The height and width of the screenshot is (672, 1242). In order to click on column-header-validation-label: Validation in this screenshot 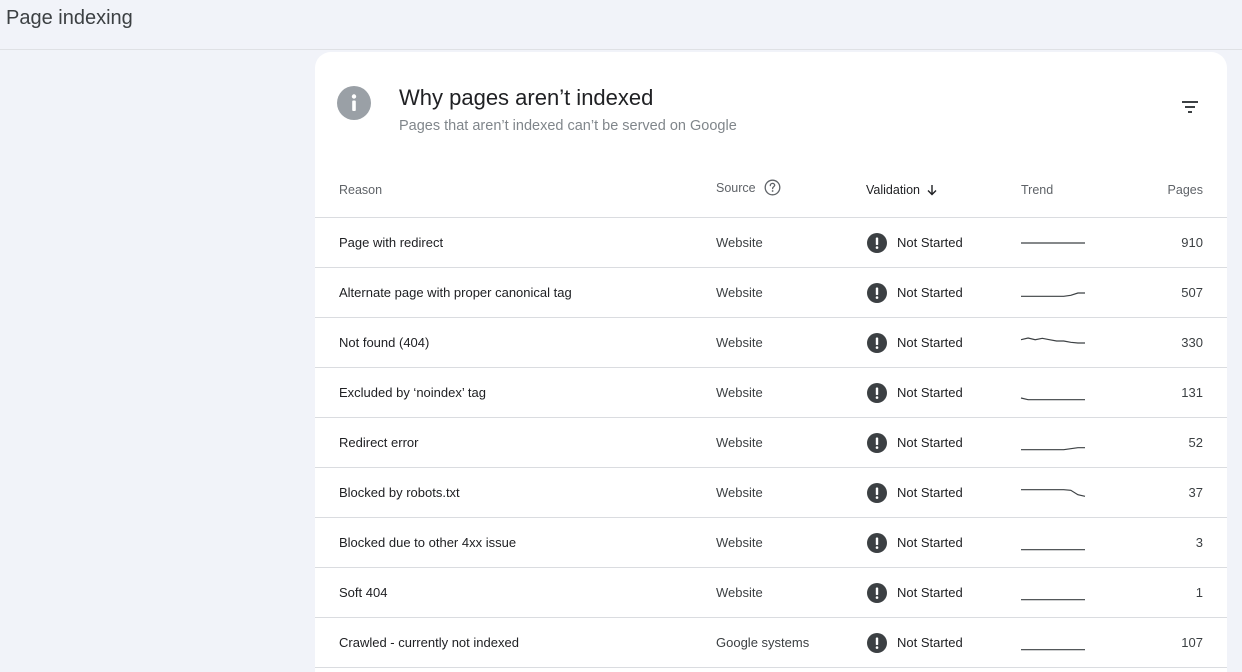, I will do `click(893, 190)`.